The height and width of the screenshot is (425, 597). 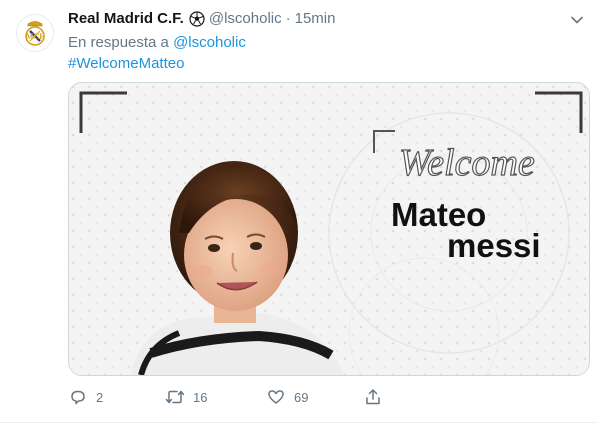 I want to click on retweet-button: 16, so click(x=186, y=397).